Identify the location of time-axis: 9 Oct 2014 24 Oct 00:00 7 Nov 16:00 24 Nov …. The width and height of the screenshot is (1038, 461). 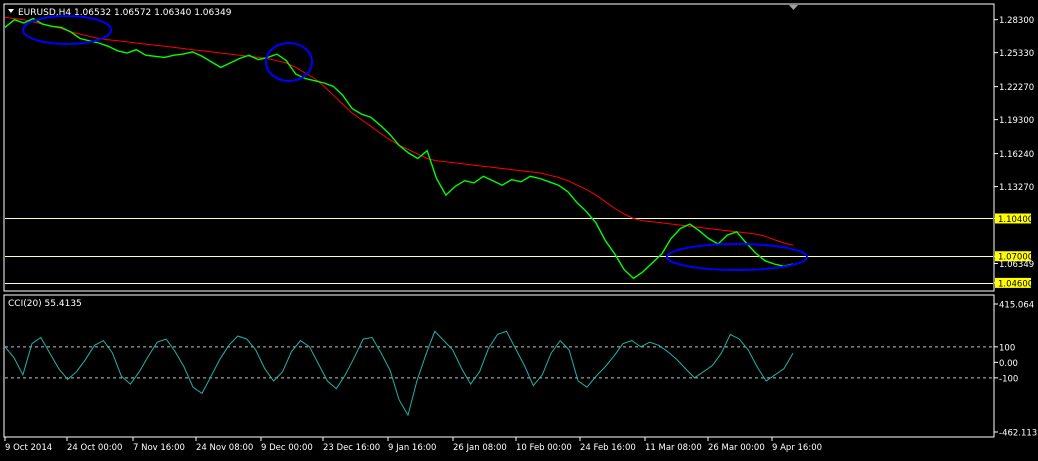
(413, 445).